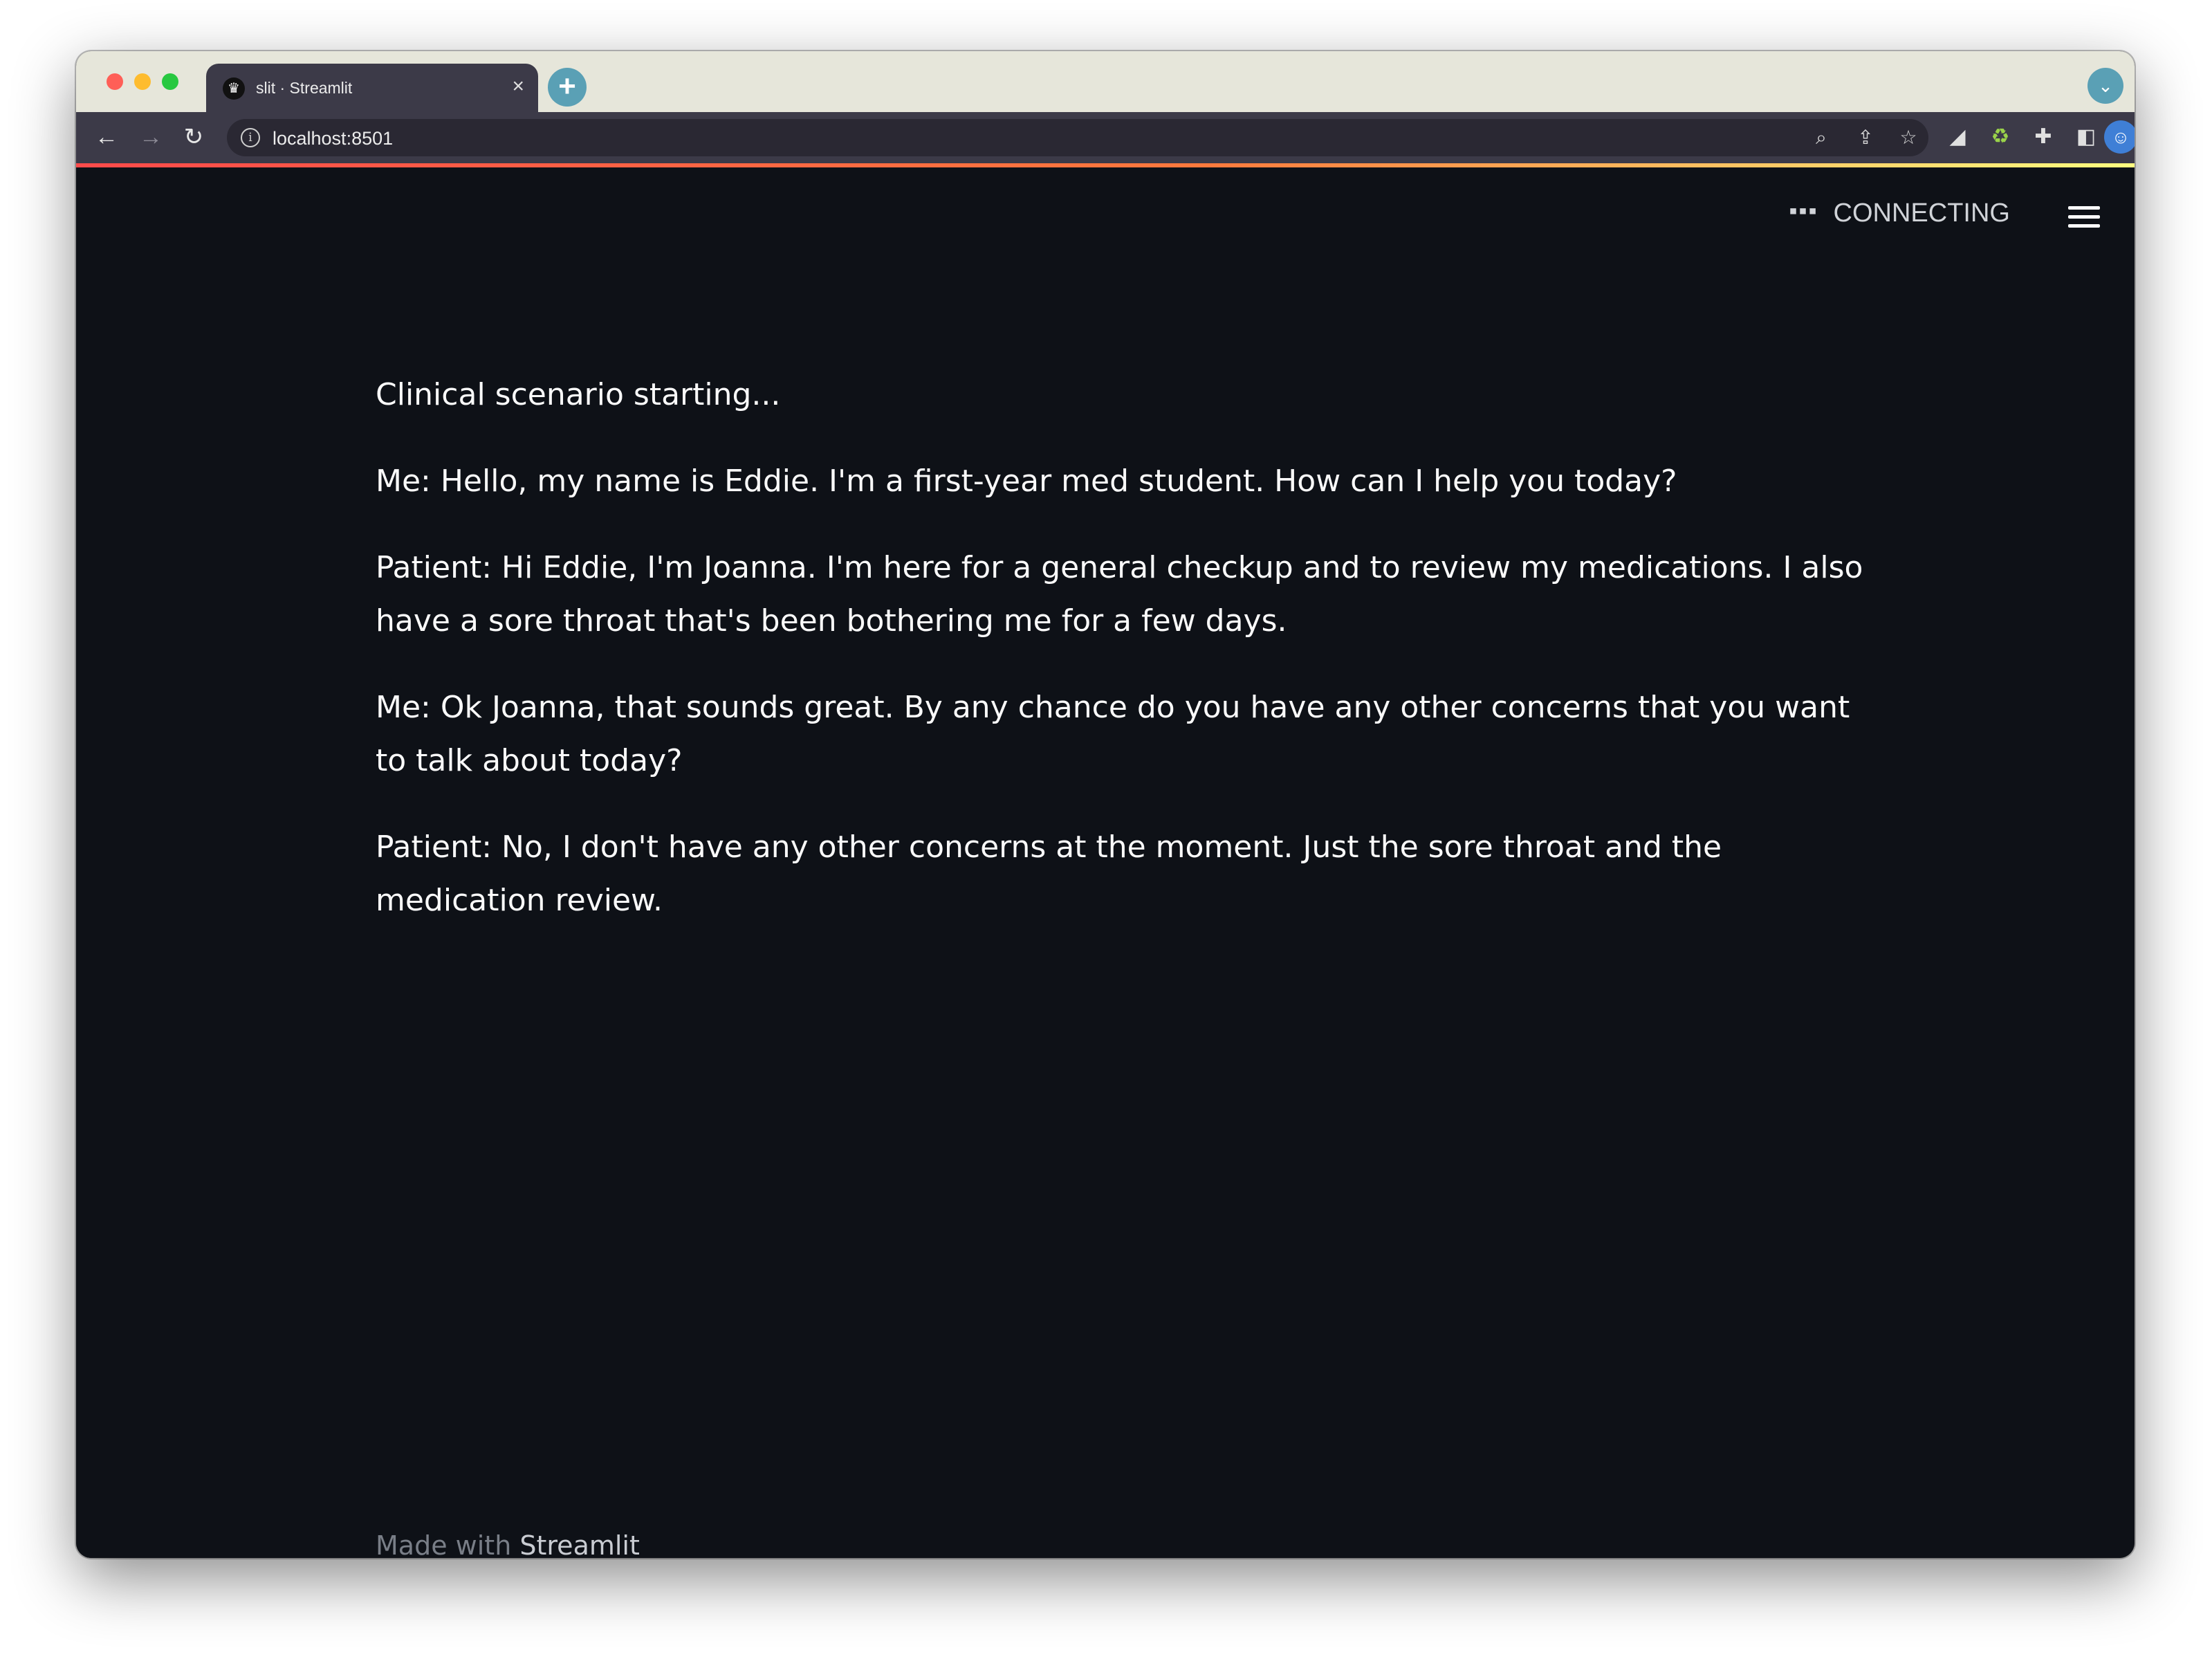 This screenshot has height=1659, width=2212. I want to click on connection-status: ▪▪▪ CONNECTING, so click(1900, 213).